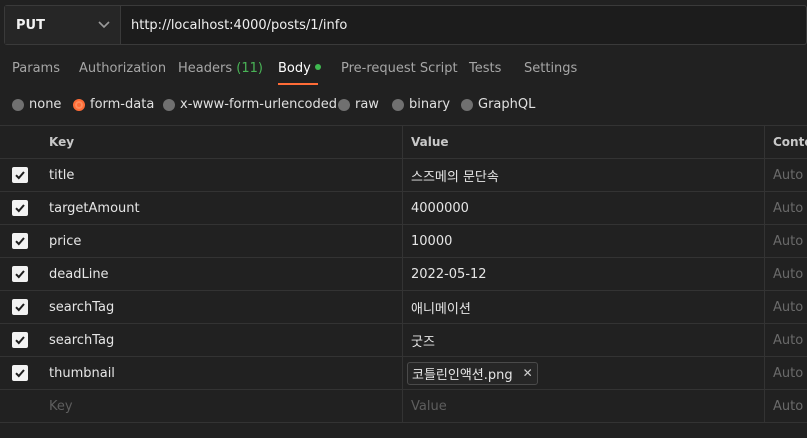 Image resolution: width=807 pixels, height=438 pixels. Describe the element at coordinates (583, 373) in the screenshot. I see `row-value: 코틀린인액션.png ✕` at that location.